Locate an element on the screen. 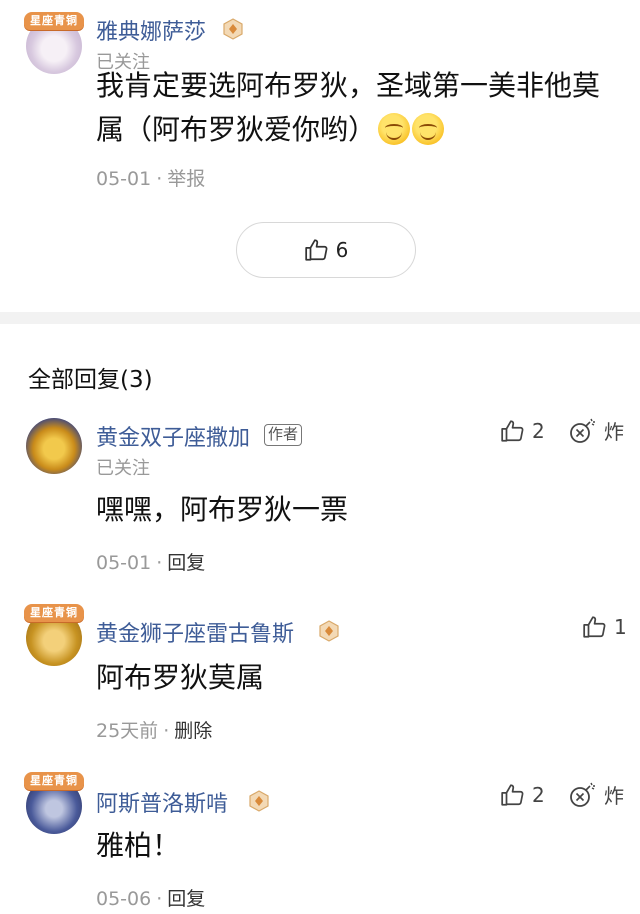 Image resolution: width=640 pixels, height=914 pixels. post-like-button: 6 is located at coordinates (326, 250).